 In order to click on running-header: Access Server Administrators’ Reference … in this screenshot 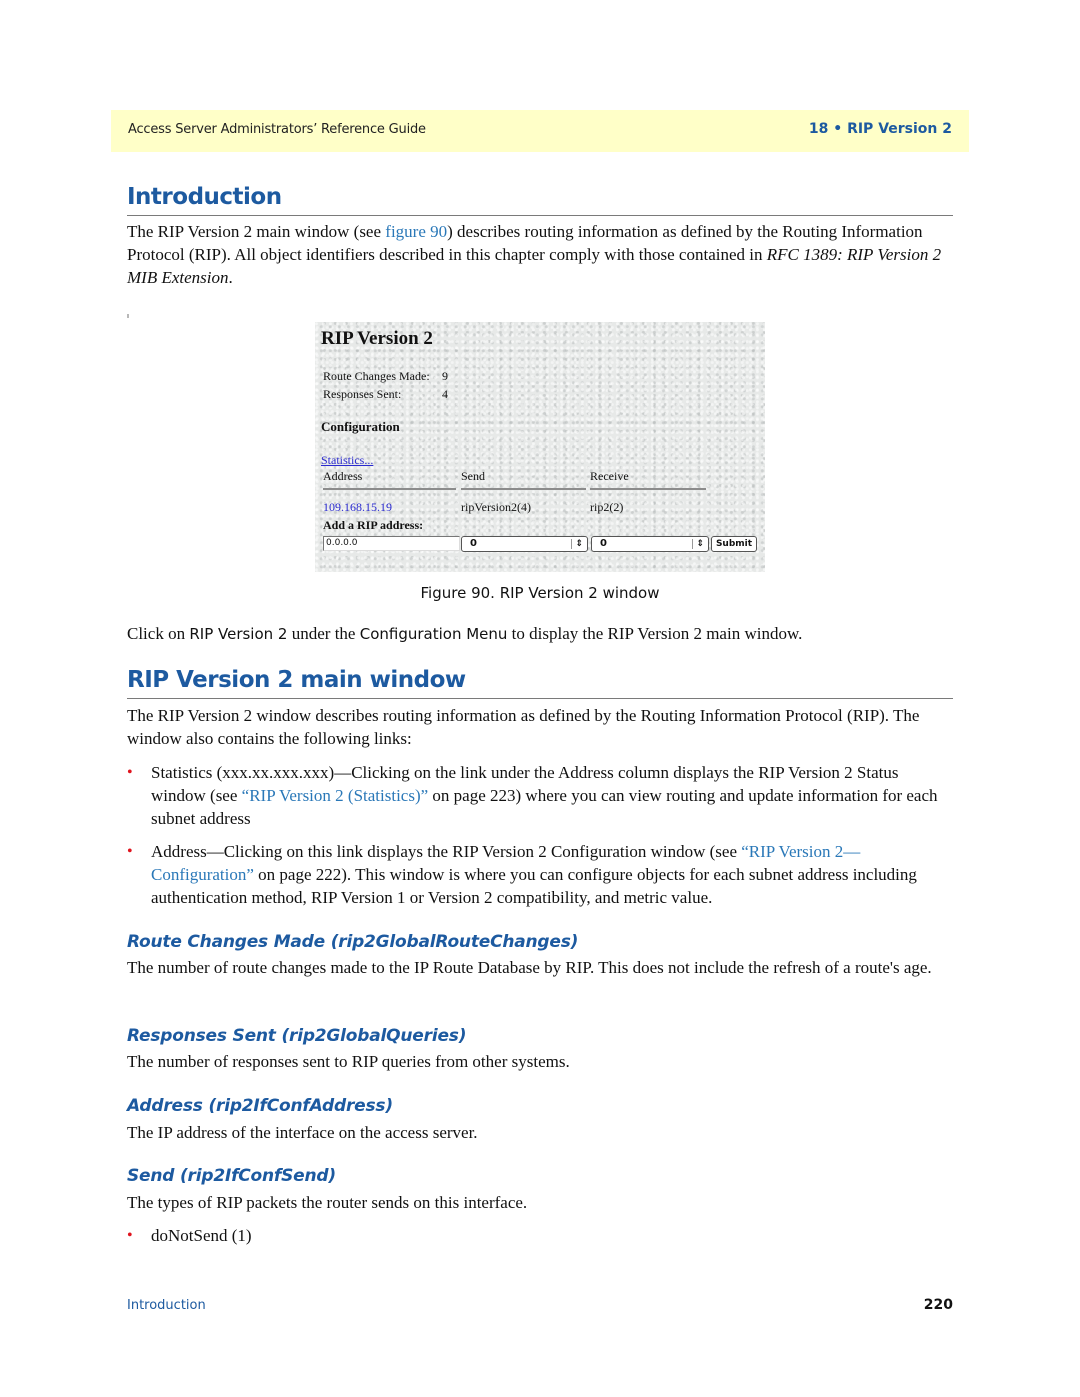, I will do `click(540, 131)`.